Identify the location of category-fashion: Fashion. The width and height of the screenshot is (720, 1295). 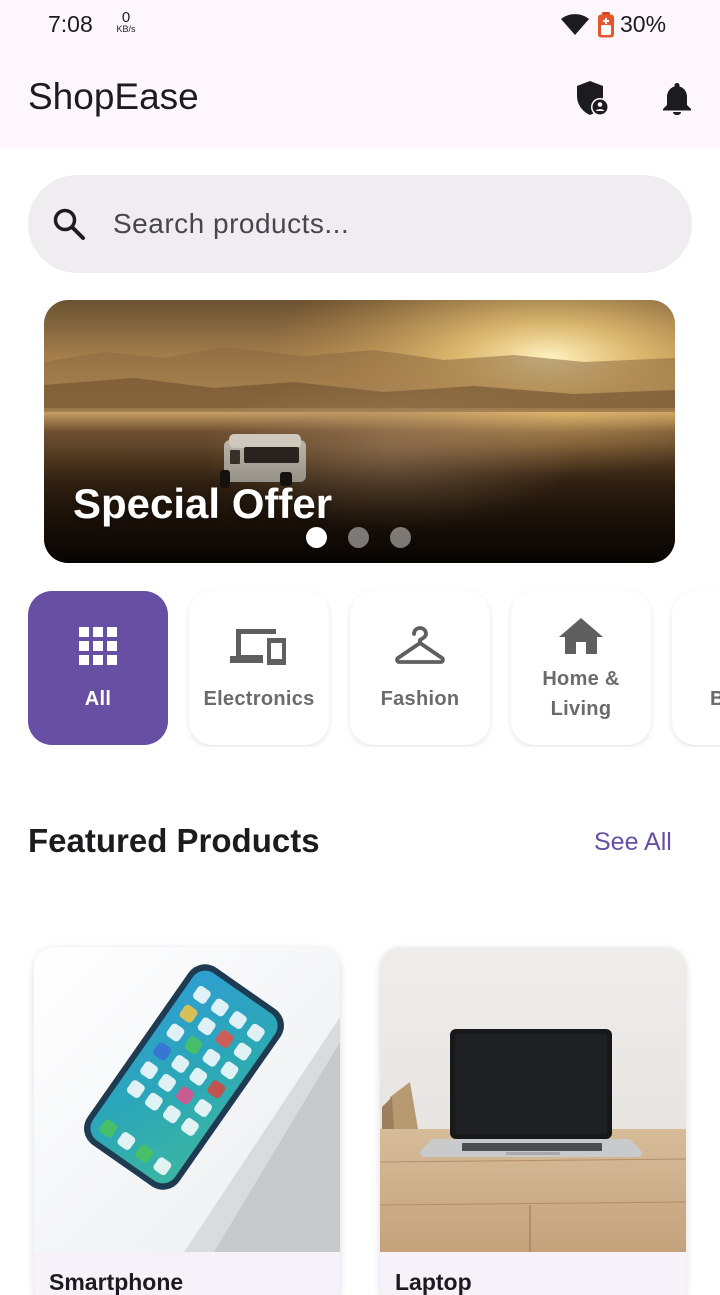
(420, 668).